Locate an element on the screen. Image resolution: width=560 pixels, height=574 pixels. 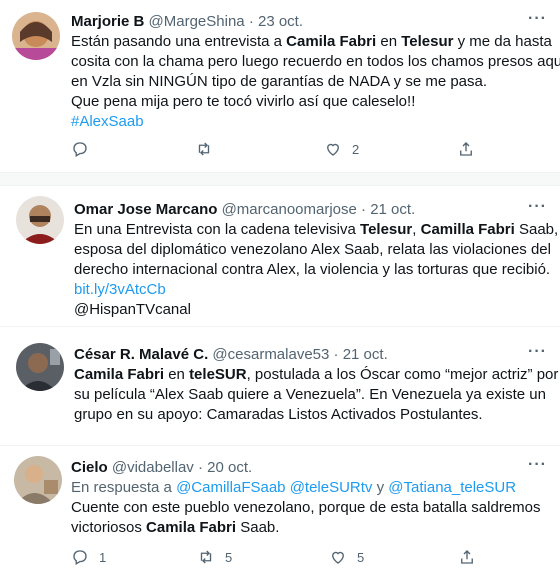
mention-link: @Tatiana_teleSUR is located at coordinates (452, 487).